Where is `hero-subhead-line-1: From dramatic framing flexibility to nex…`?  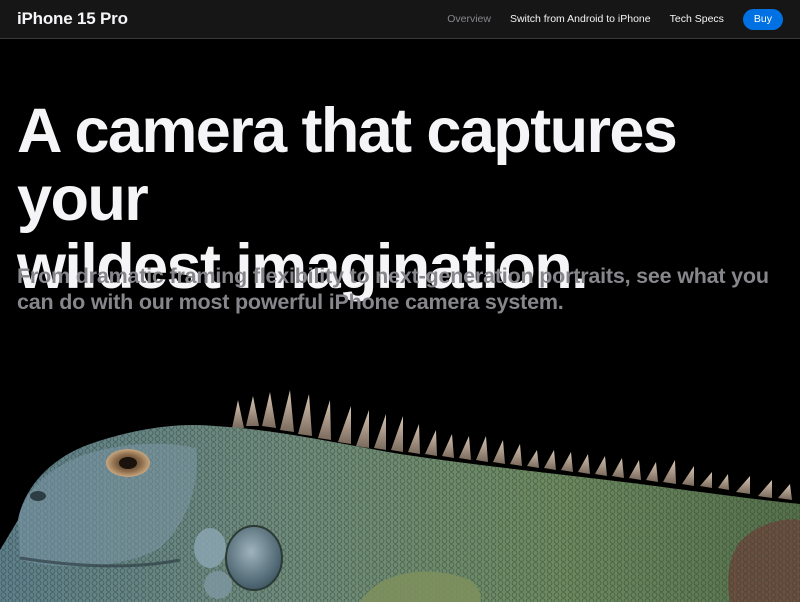
hero-subhead-line-1: From dramatic framing flexibility to nex… is located at coordinates (393, 276).